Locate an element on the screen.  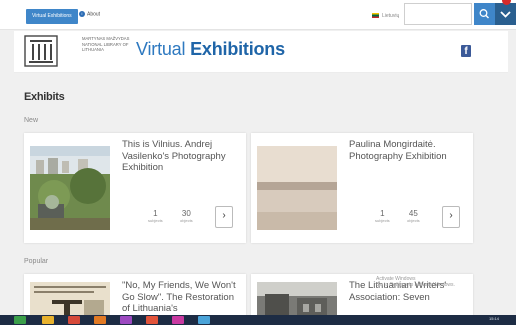
info-icon: i is located at coordinates (82, 14).